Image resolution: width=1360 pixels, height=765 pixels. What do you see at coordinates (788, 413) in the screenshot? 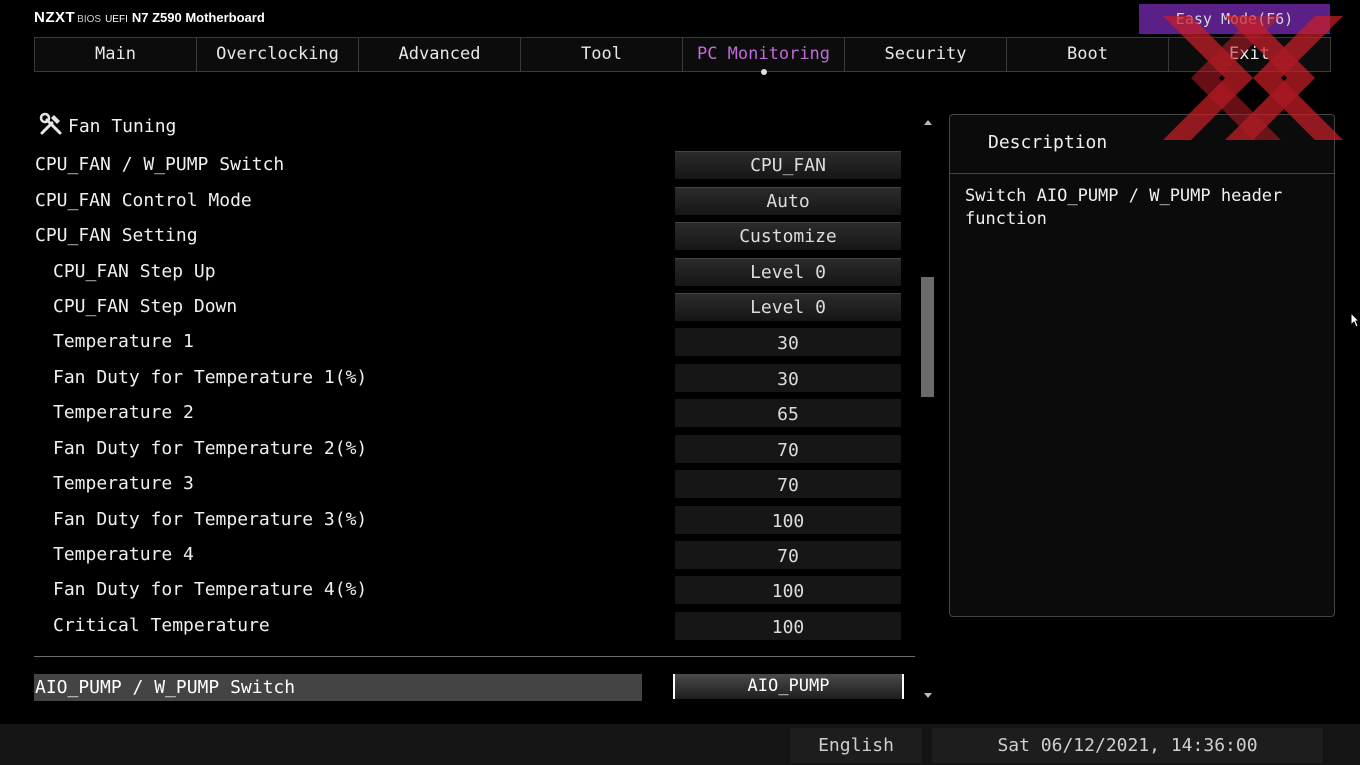
I see `setting-value: 65` at bounding box center [788, 413].